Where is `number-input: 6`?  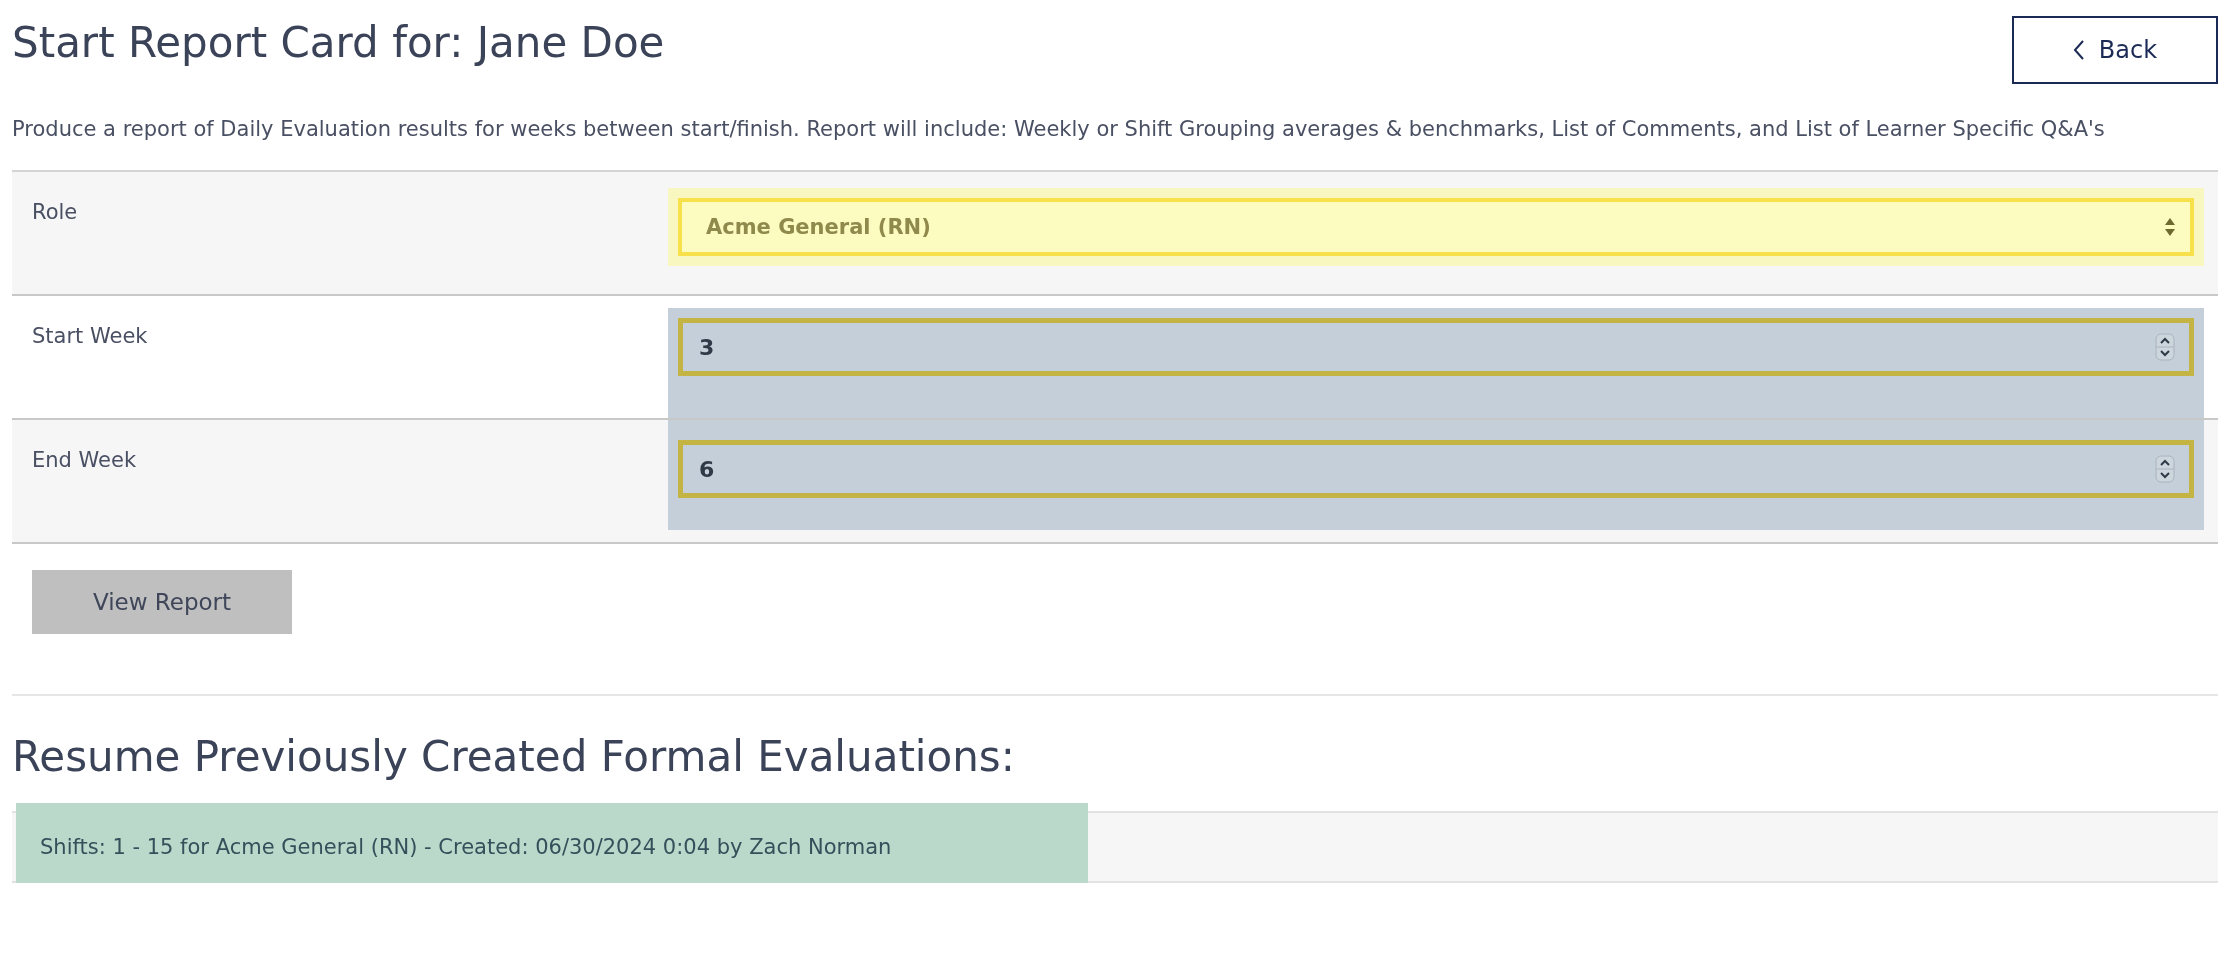 number-input: 6 is located at coordinates (1436, 469).